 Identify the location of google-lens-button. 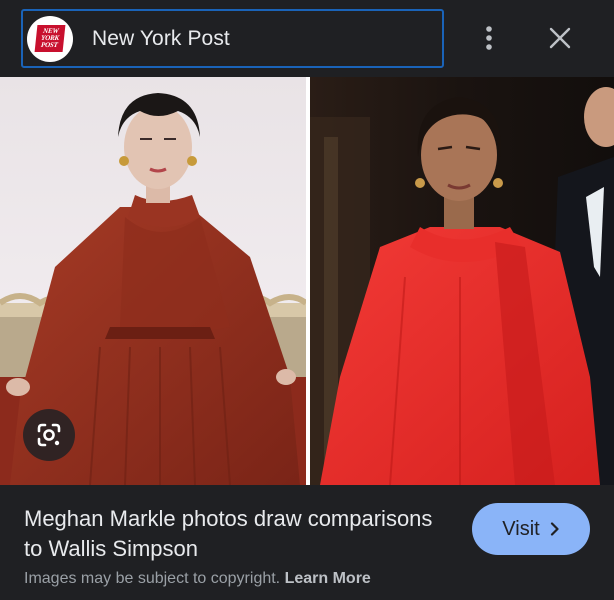
(49, 435).